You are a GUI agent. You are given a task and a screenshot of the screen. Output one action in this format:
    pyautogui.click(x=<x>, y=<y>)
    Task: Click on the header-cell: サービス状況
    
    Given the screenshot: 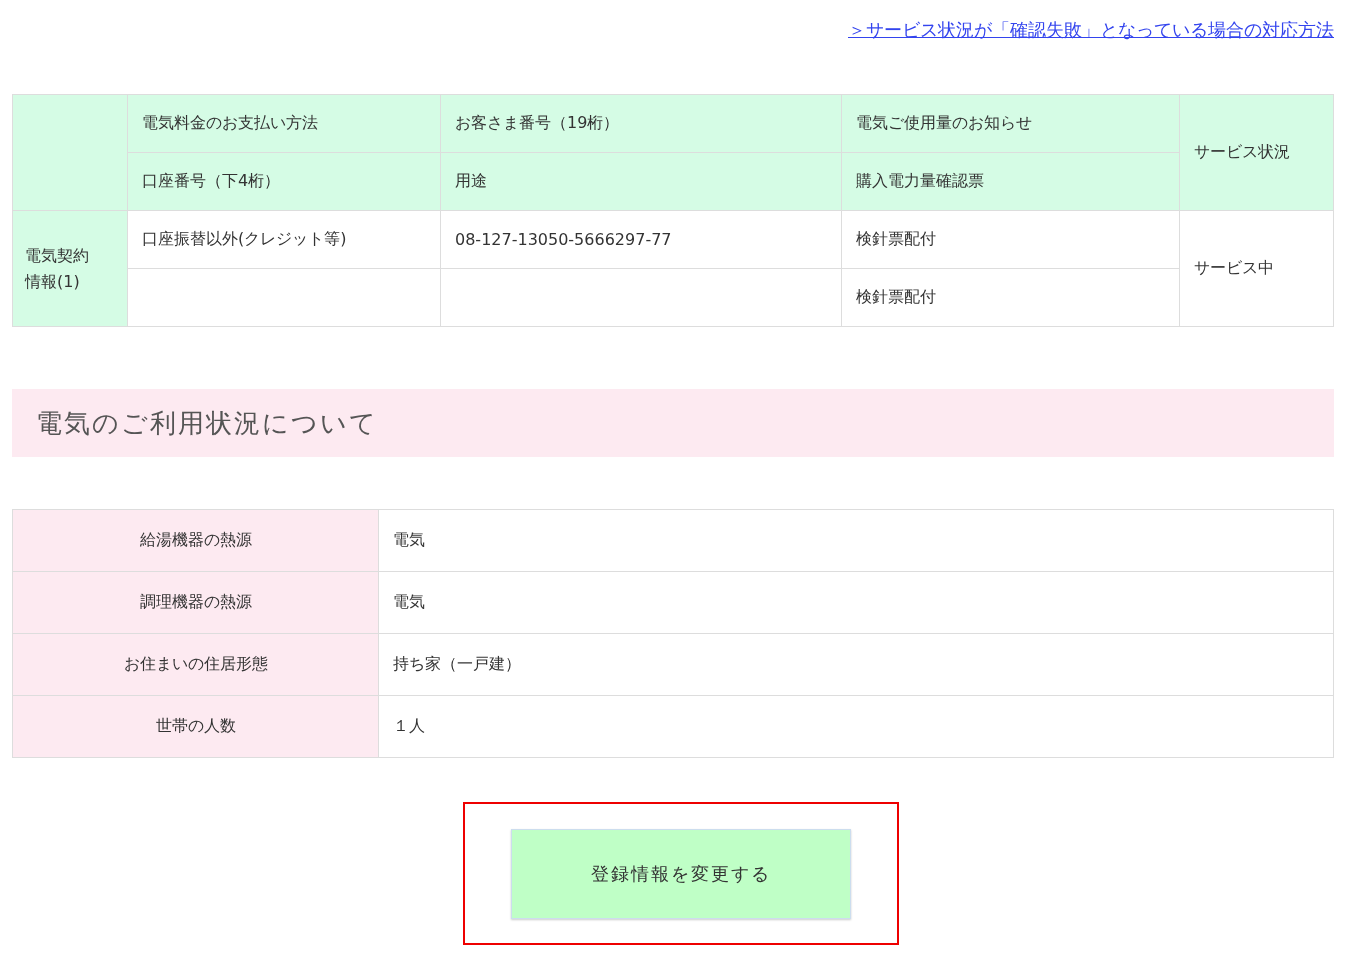 What is the action you would take?
    pyautogui.click(x=1256, y=152)
    